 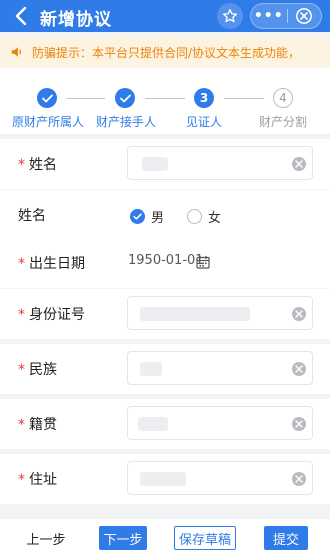 I want to click on birth-label: 出生日期, so click(x=57, y=264).